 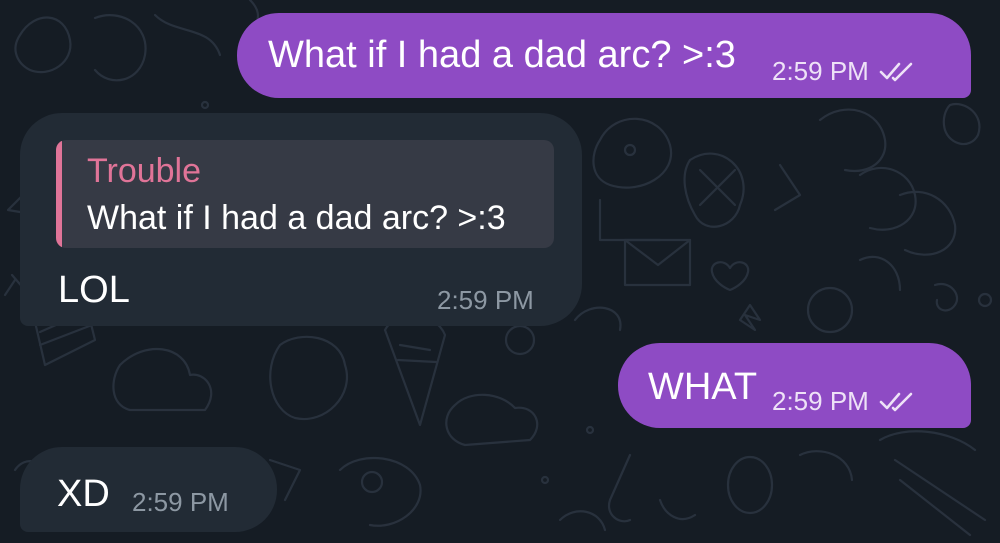 I want to click on outgoing-message-bubble: WHAT 2:59 PM, so click(x=794, y=385).